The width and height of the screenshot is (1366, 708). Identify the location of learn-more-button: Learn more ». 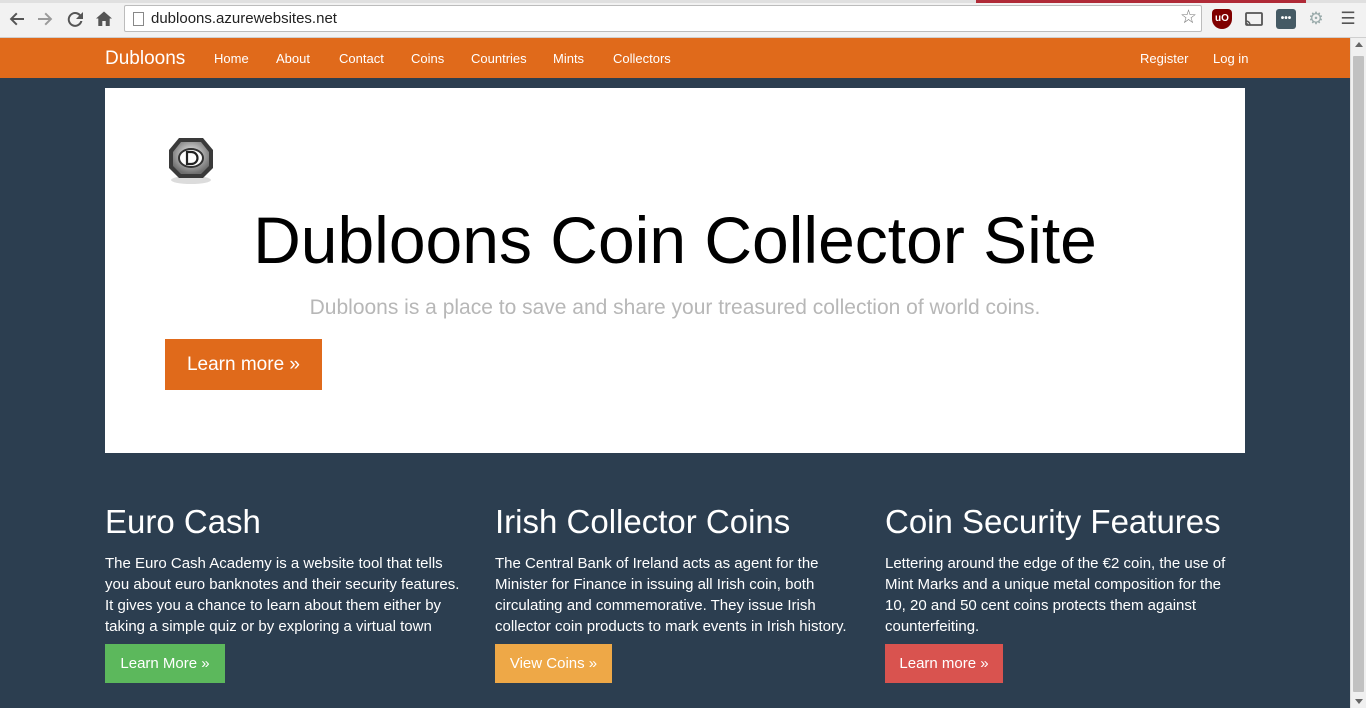
(243, 364).